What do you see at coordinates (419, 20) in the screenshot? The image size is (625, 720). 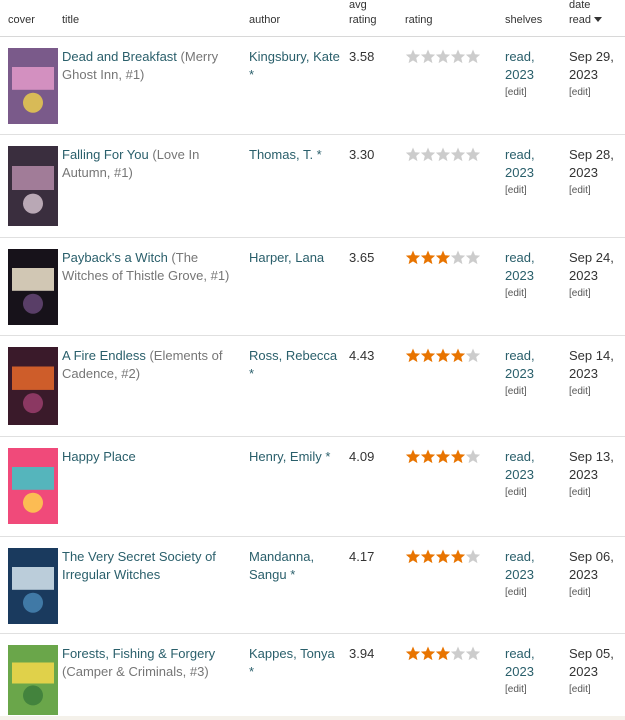 I see `header-rating: rating` at bounding box center [419, 20].